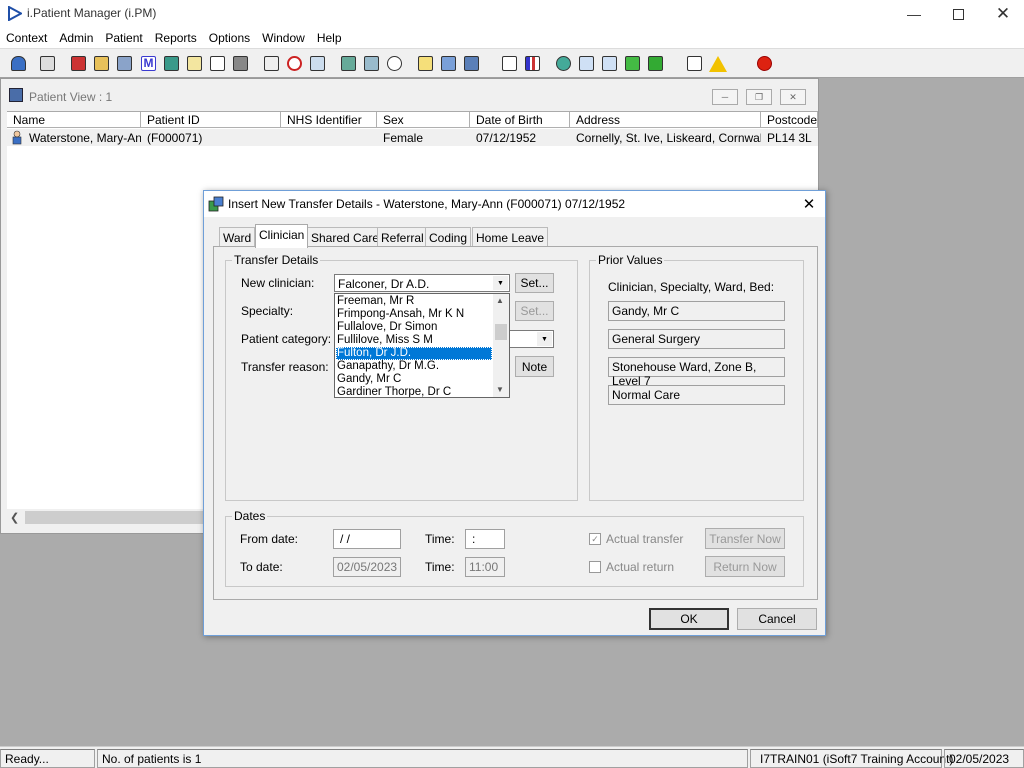 The width and height of the screenshot is (1024, 768). Describe the element at coordinates (74, 120) in the screenshot. I see `column-header-name: Name` at that location.